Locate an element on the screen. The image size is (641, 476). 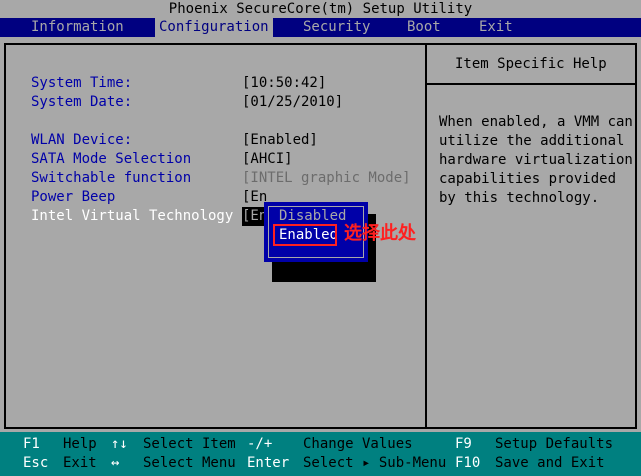
help-line-2: utilize the additional is located at coordinates (532, 141).